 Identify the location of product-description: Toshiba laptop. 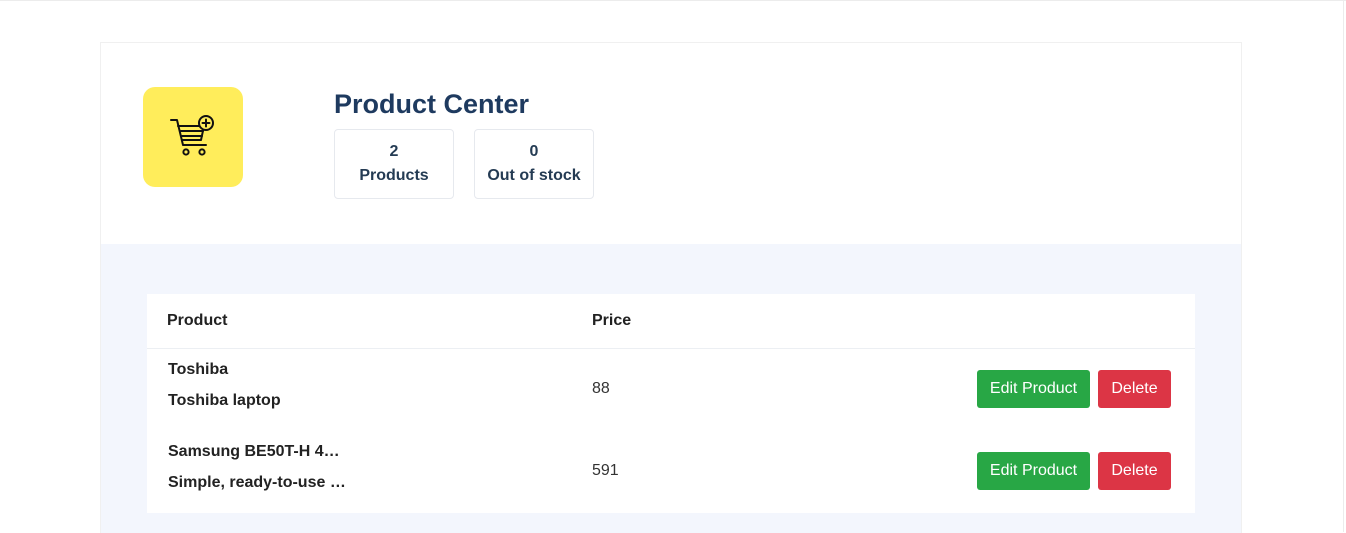
(224, 400).